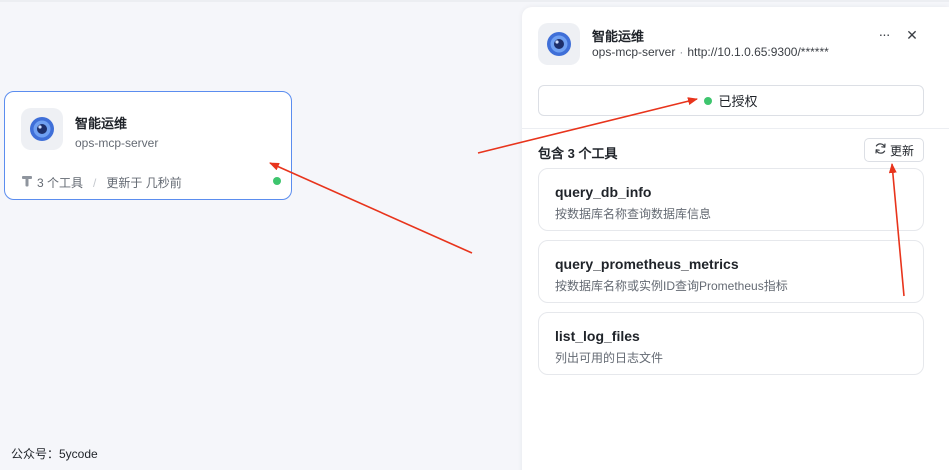 Image resolution: width=949 pixels, height=470 pixels. I want to click on tools-count: 3 个工具, so click(60, 183).